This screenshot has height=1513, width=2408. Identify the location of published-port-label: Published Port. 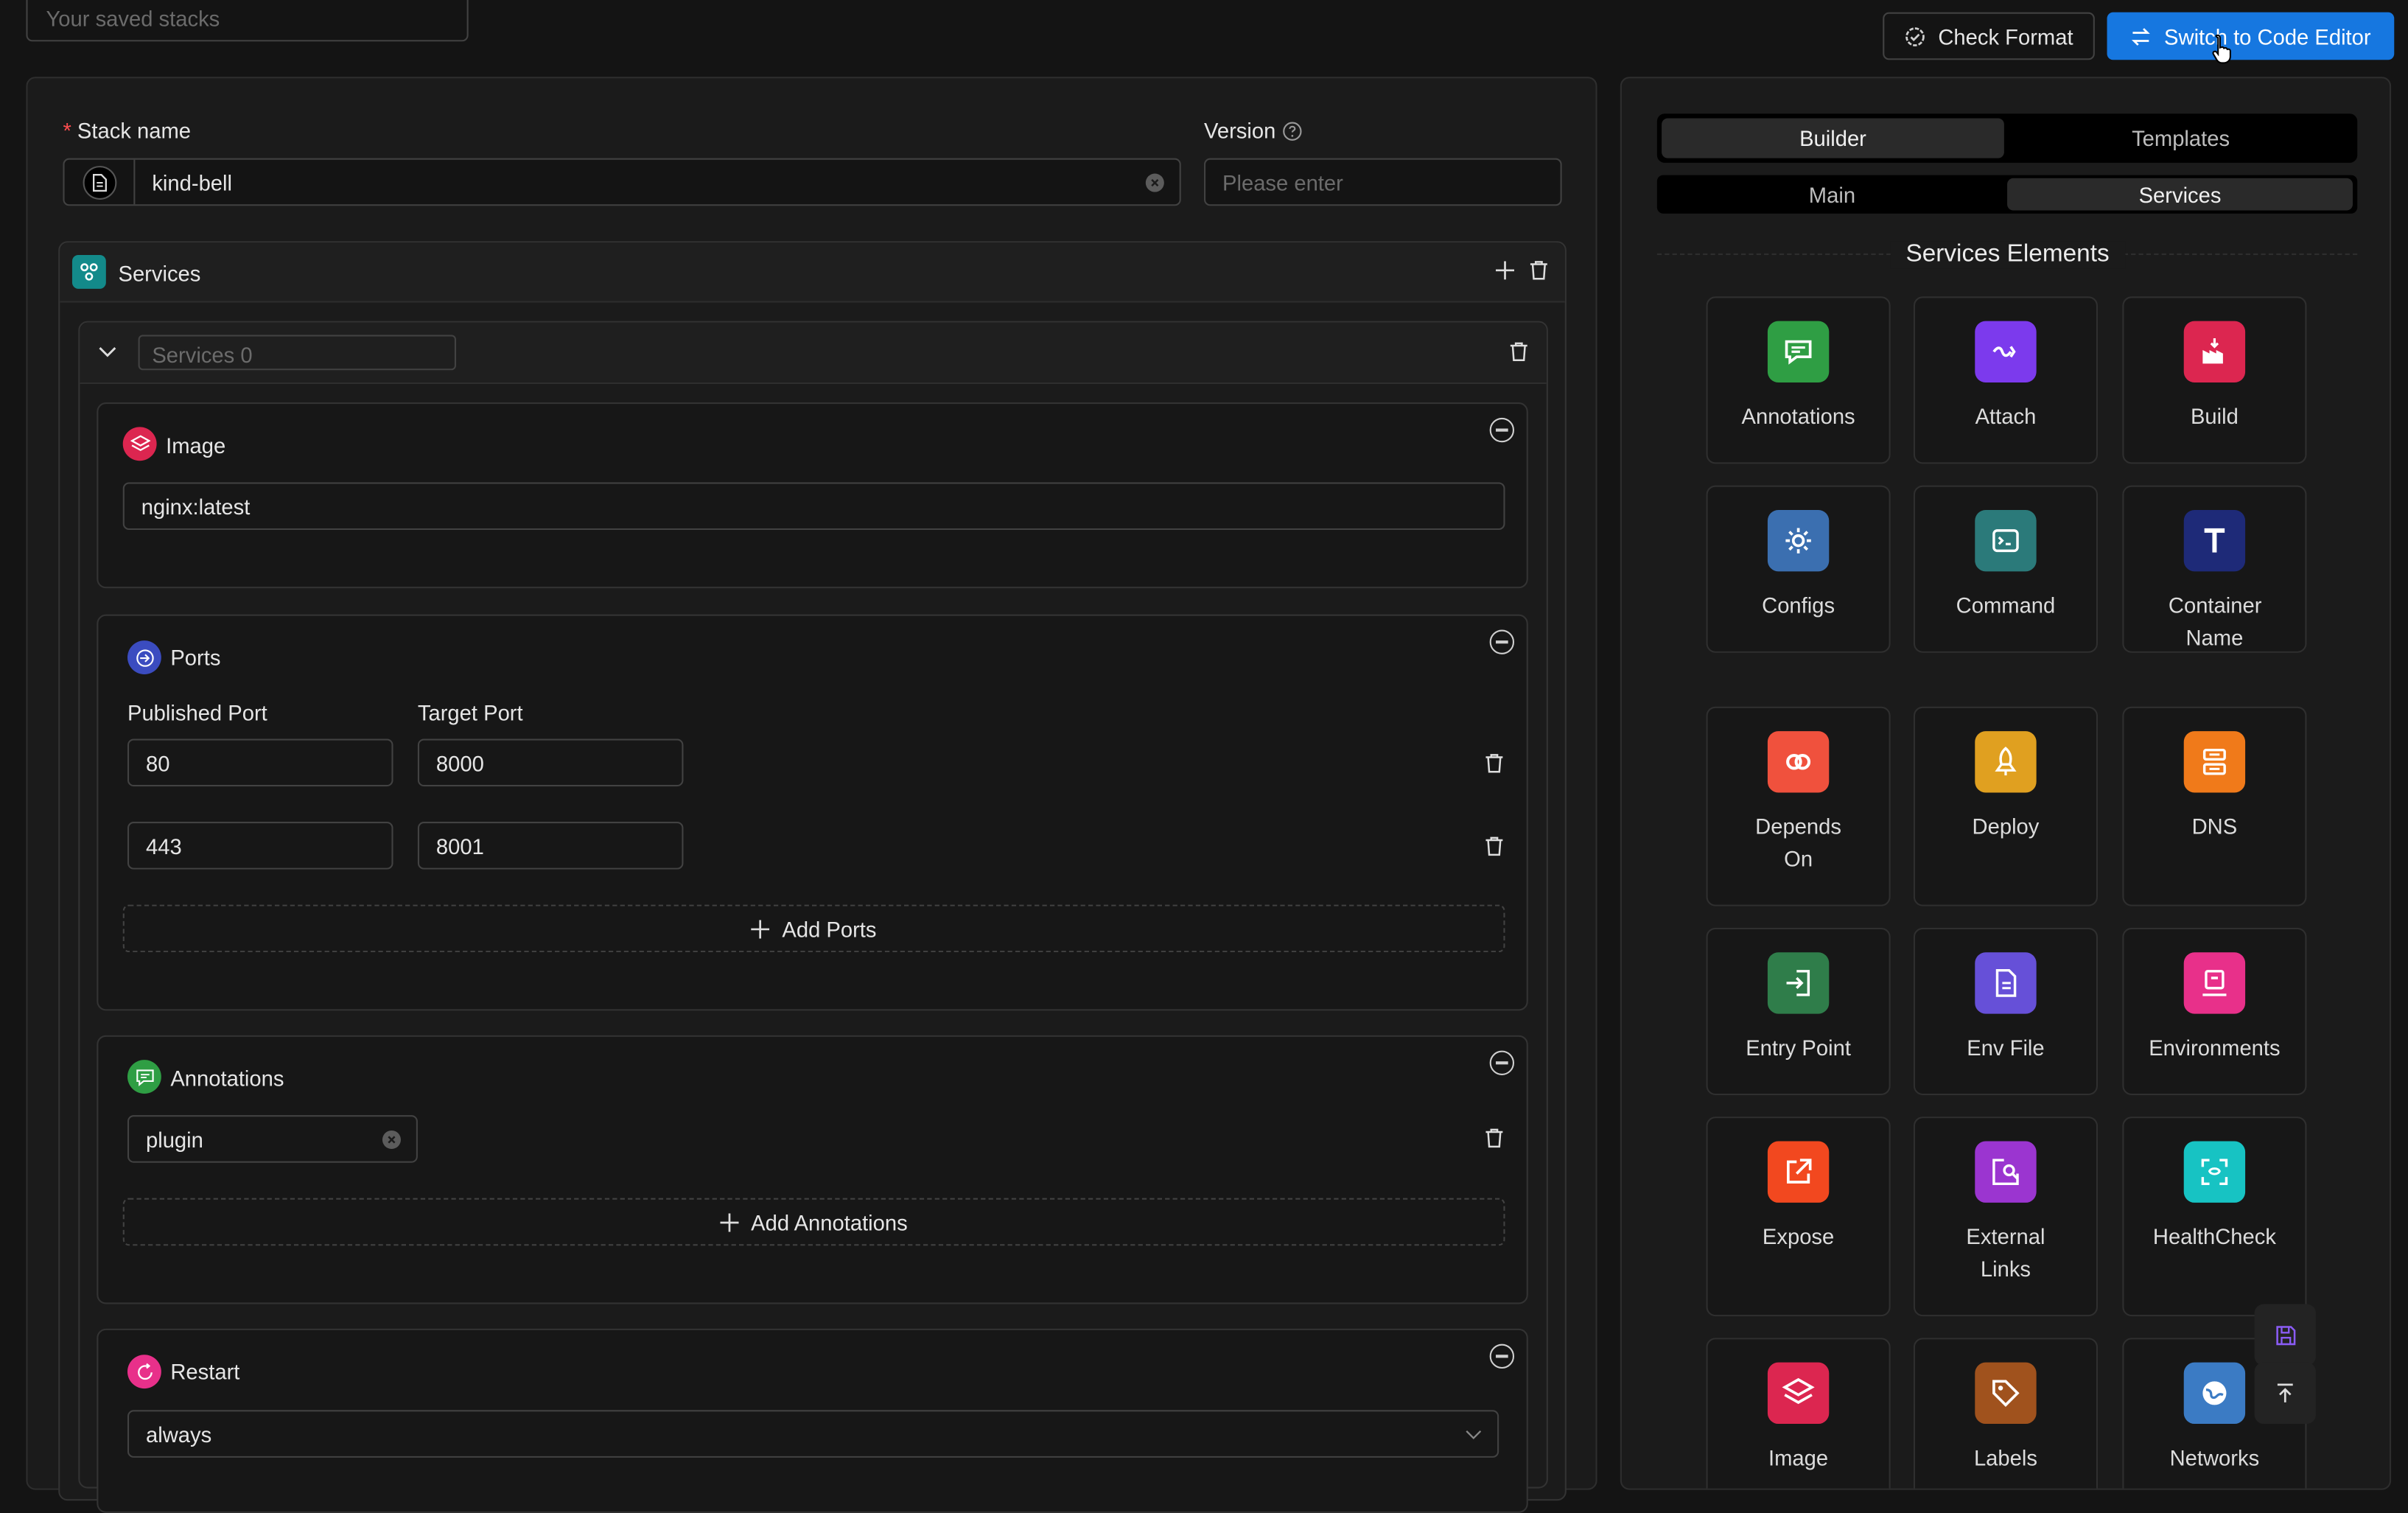
(197, 712).